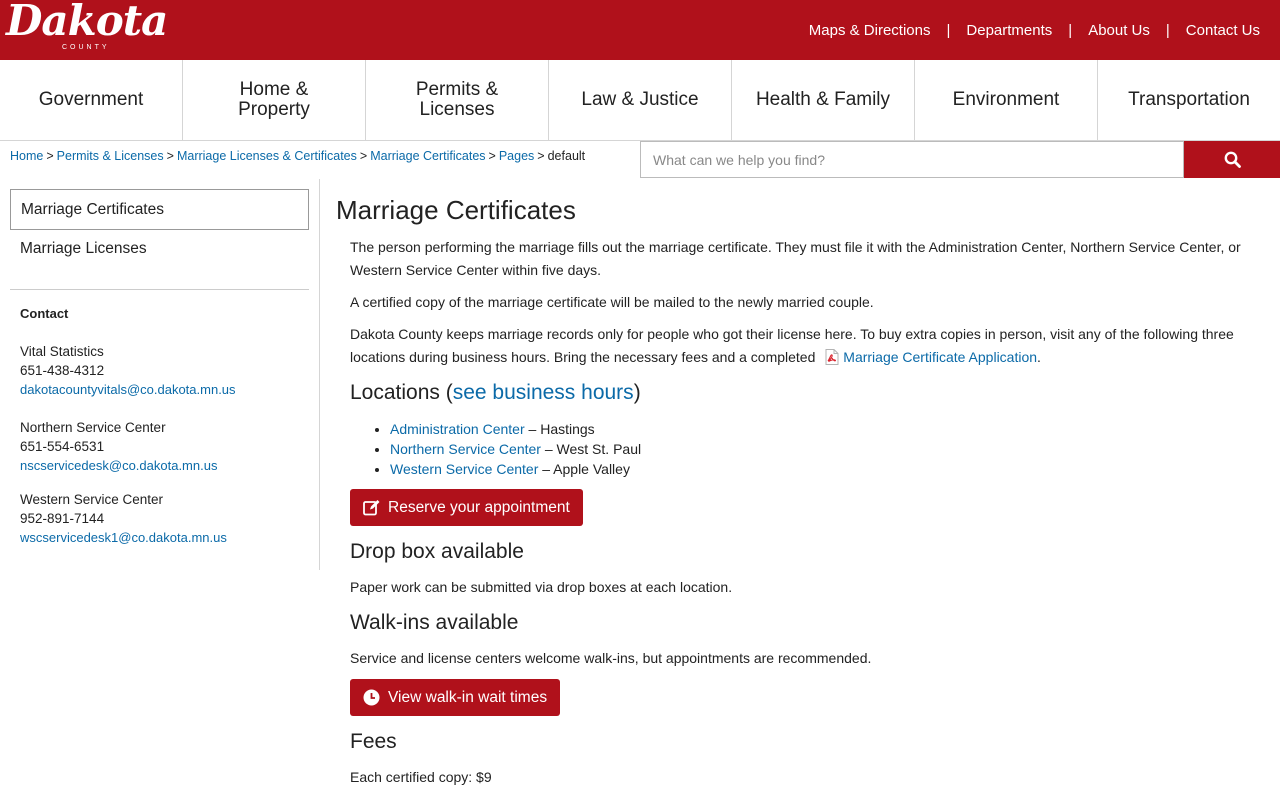  I want to click on locations-heading-text: Locations (, so click(401, 392).